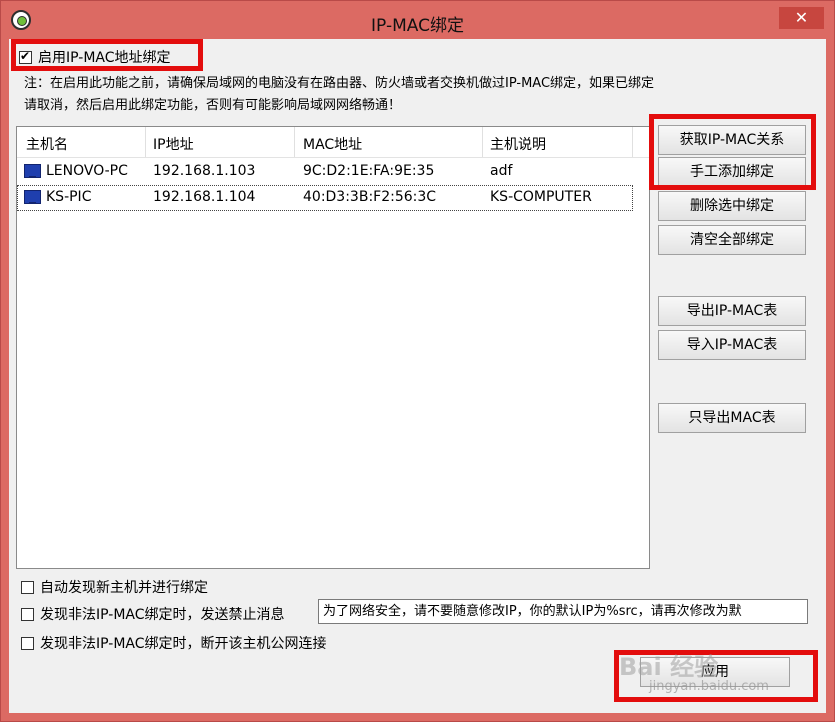  I want to click on table-header: 主机名 IP地址 MAC地址 主机说明, so click(333, 142).